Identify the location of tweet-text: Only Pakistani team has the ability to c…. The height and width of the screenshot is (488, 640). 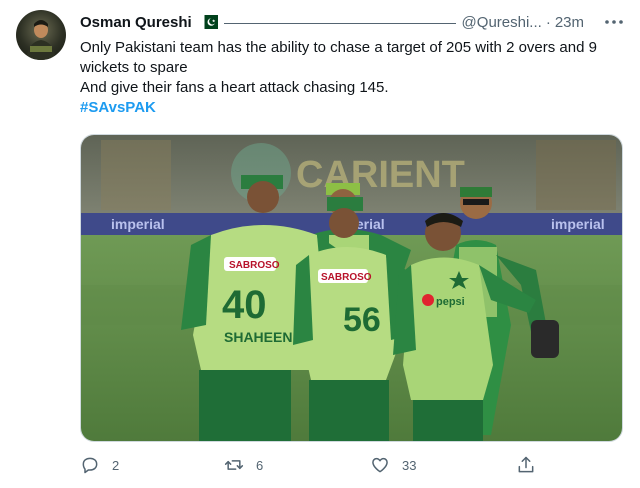
(352, 78).